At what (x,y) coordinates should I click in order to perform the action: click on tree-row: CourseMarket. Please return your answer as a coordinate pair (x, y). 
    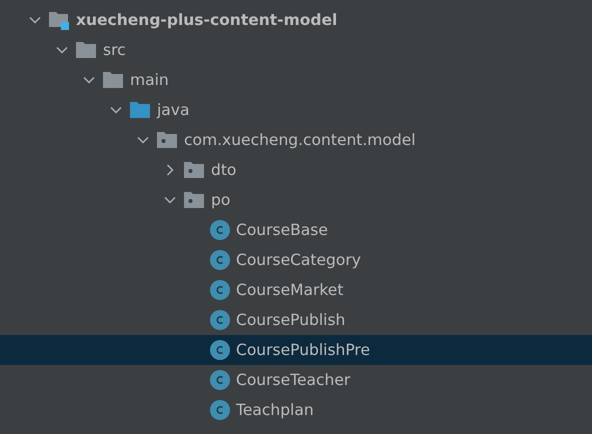
    Looking at the image, I should click on (296, 290).